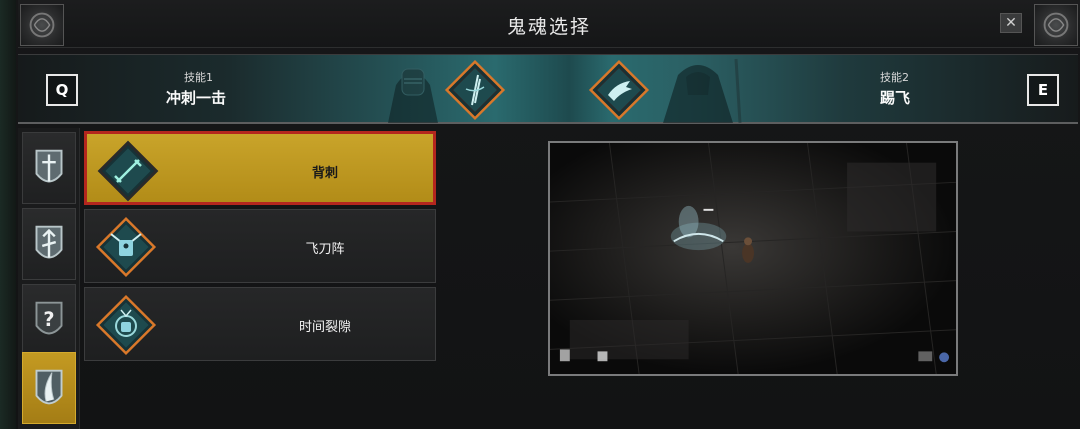 This screenshot has height=429, width=1080. I want to click on skill1-label: 技能1, so click(198, 77).